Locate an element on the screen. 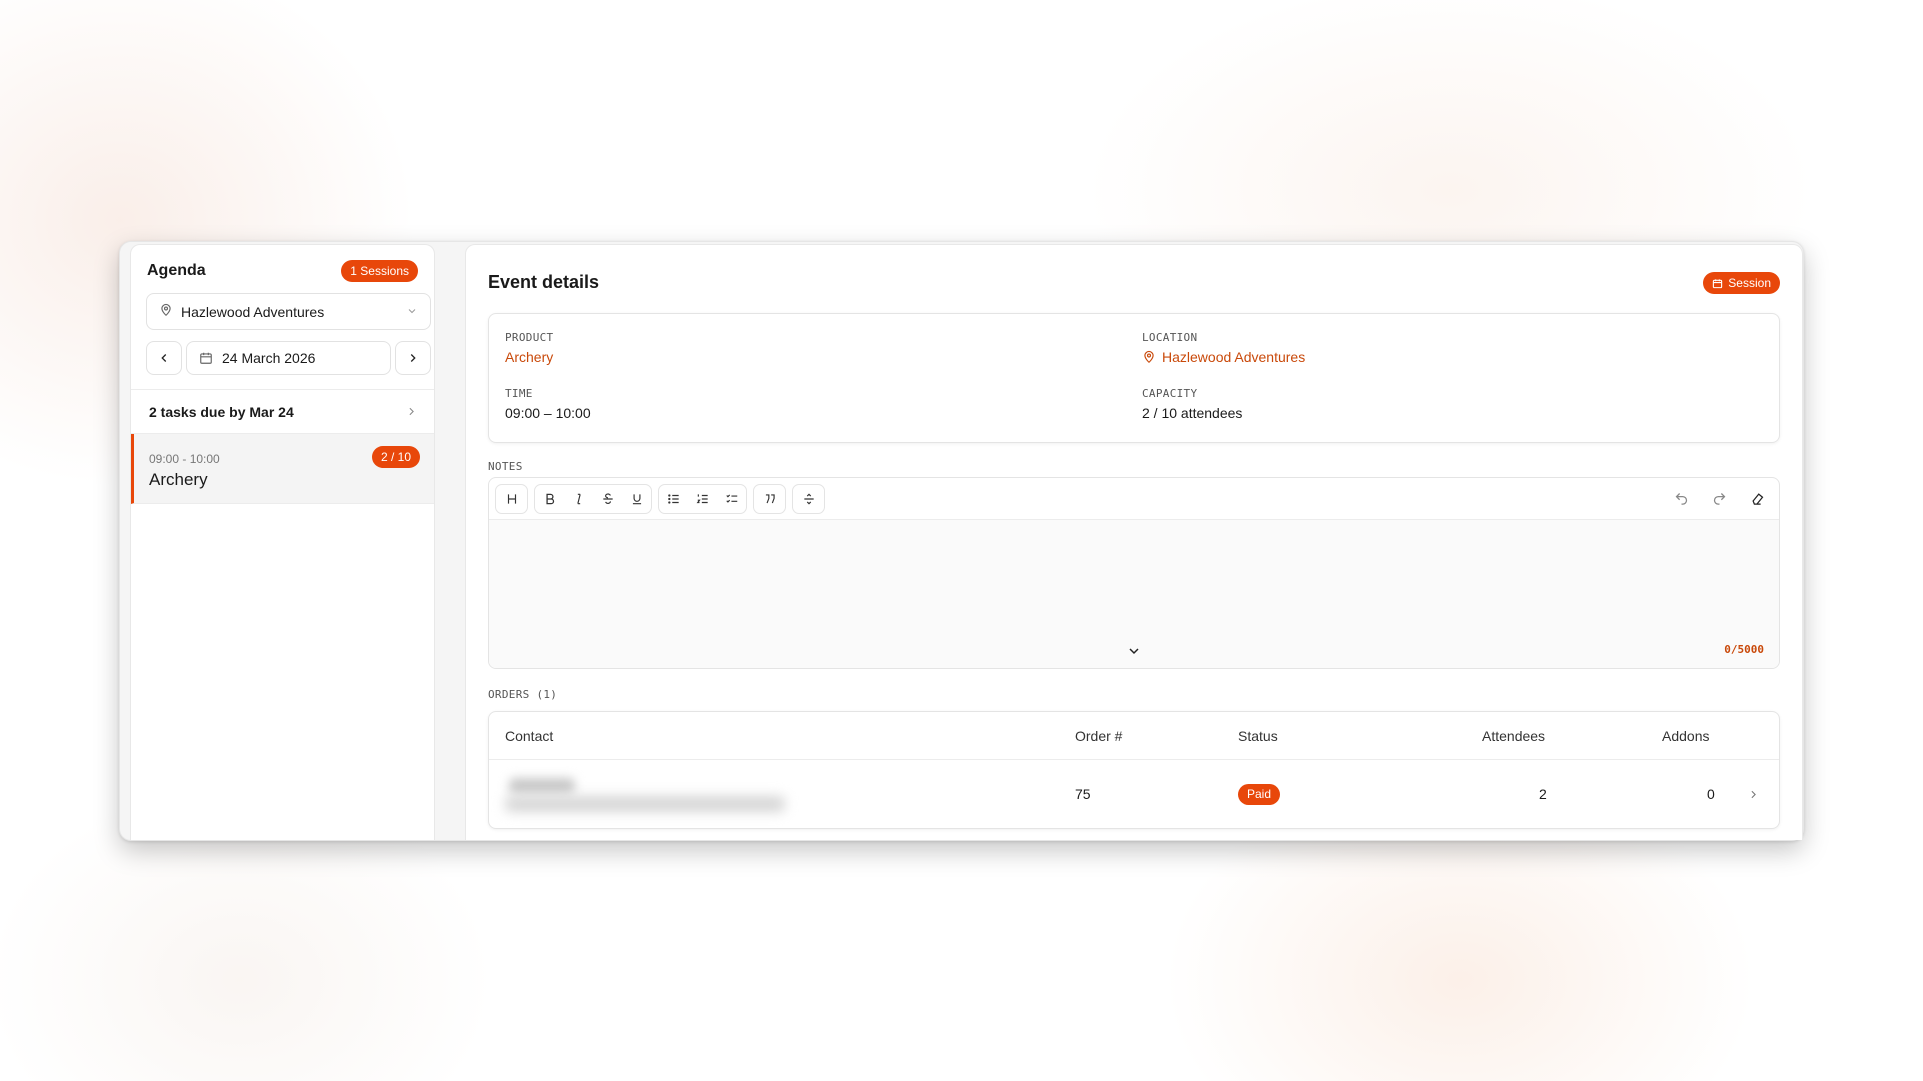 The height and width of the screenshot is (1081, 1923). location-link: Hazlewood Adventures is located at coordinates (1223, 357).